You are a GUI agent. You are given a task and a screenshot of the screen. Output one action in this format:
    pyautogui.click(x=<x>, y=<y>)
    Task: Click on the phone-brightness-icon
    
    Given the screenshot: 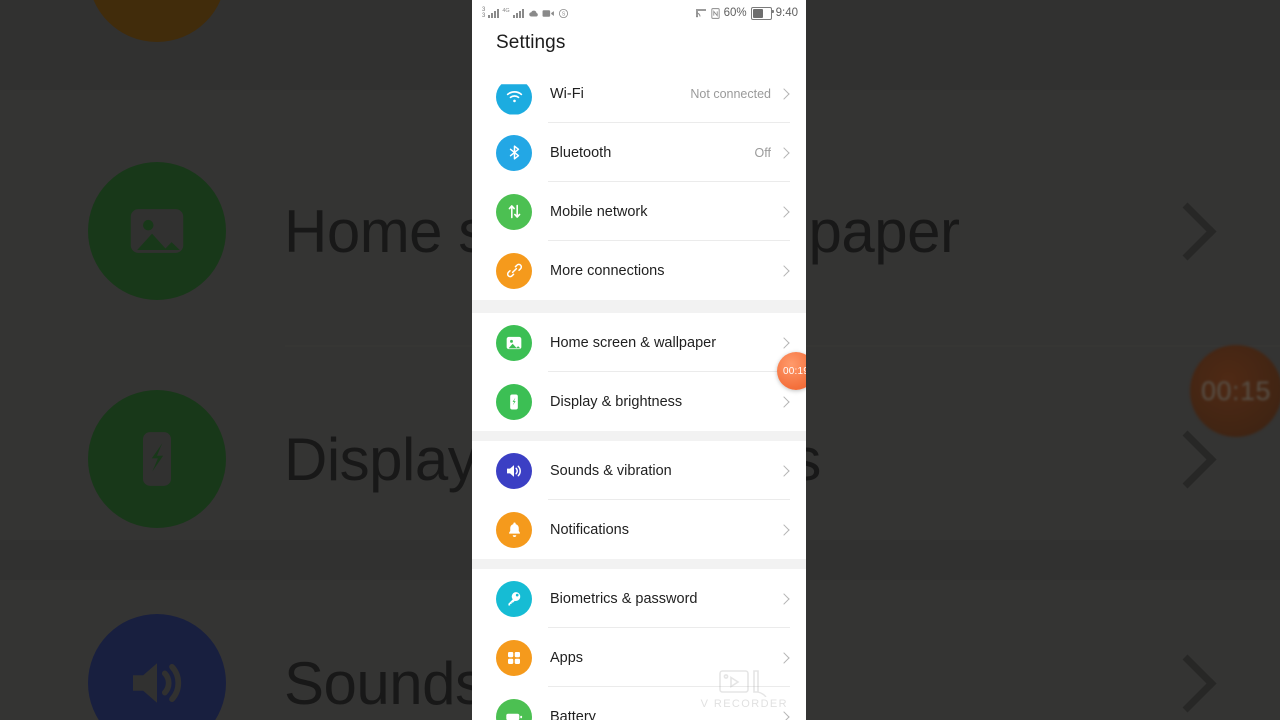 What is the action you would take?
    pyautogui.click(x=514, y=401)
    